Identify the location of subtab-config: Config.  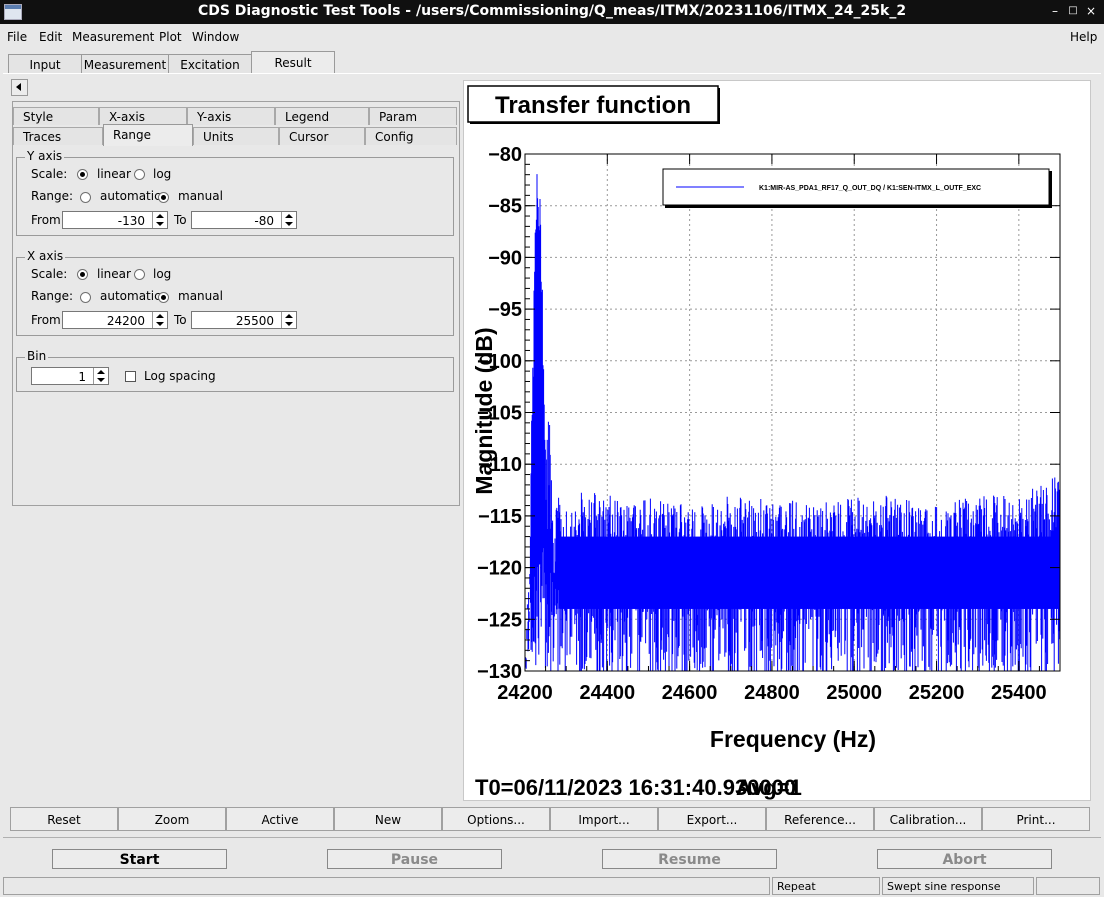
(411, 136).